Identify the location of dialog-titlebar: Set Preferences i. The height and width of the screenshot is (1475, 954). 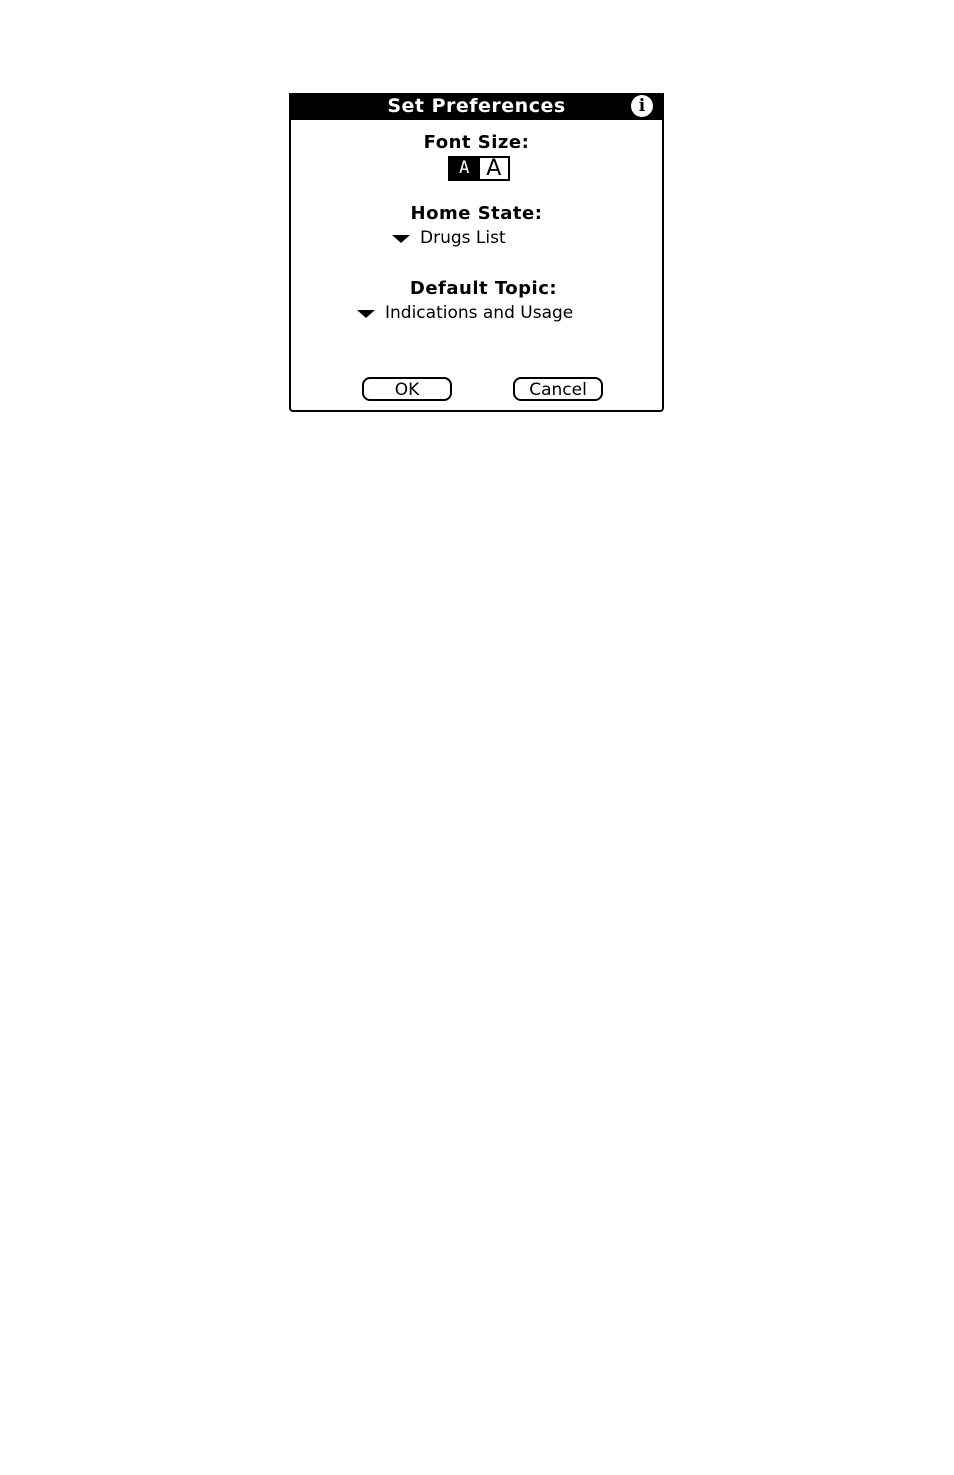
(476, 106).